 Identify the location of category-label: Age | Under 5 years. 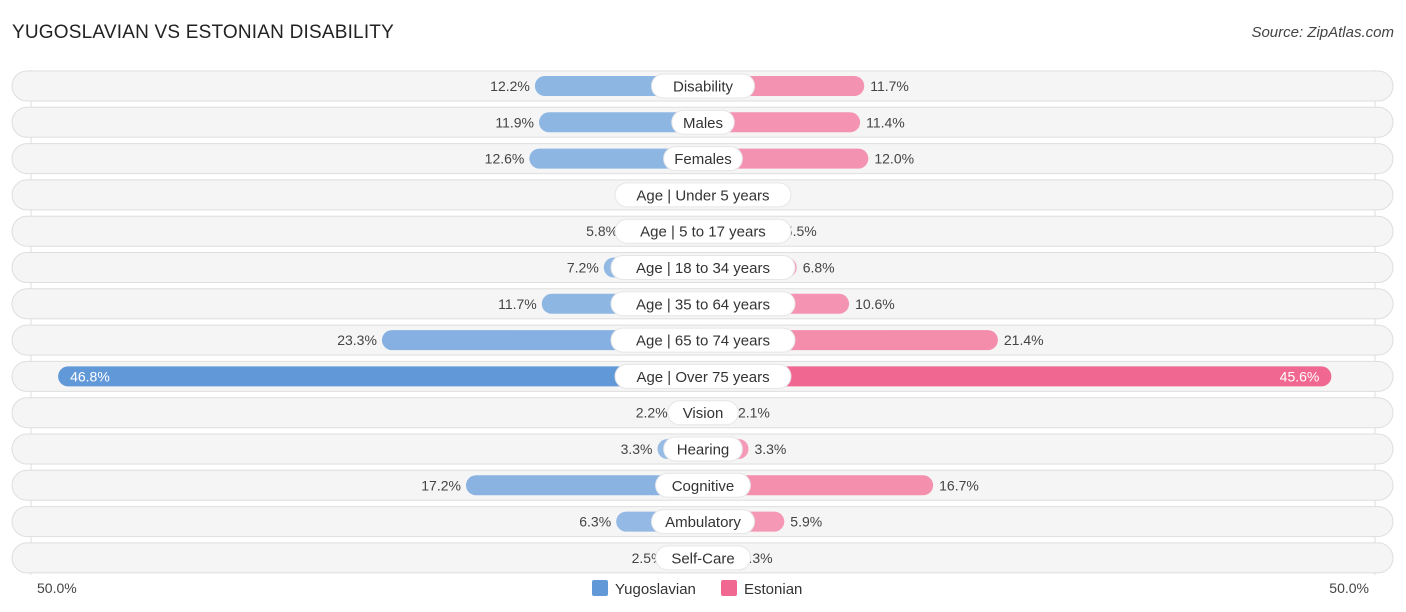
(702, 195).